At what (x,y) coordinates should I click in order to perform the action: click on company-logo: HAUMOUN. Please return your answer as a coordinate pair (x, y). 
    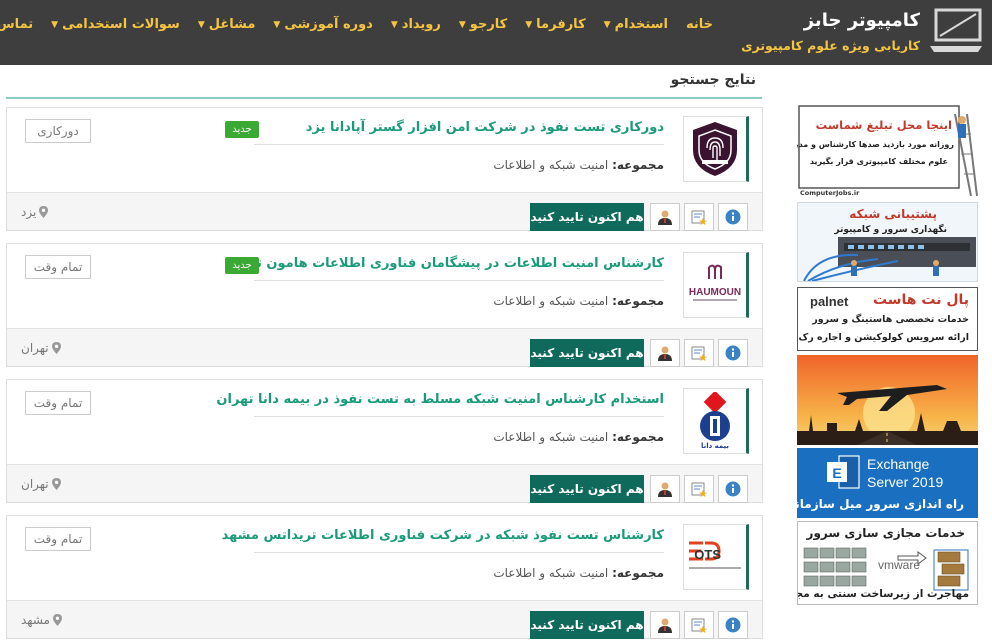
    Looking at the image, I should click on (716, 285).